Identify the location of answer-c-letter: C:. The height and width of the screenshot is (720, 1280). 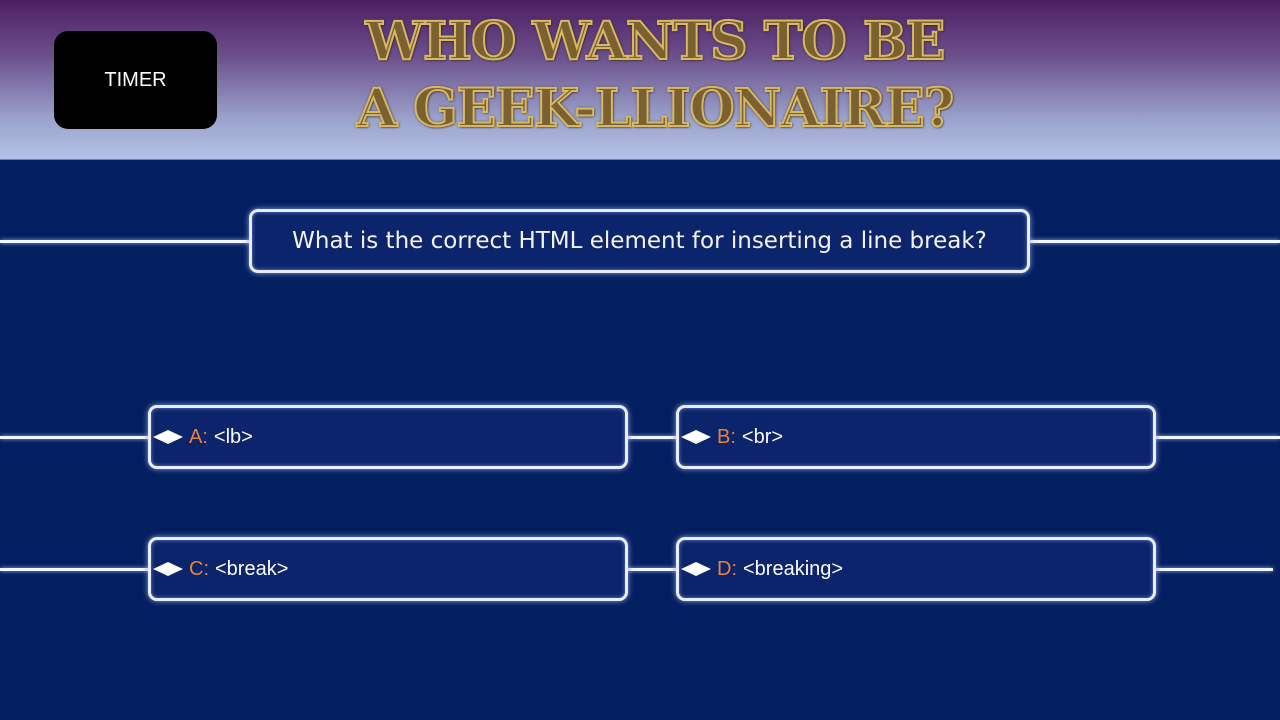
(199, 568).